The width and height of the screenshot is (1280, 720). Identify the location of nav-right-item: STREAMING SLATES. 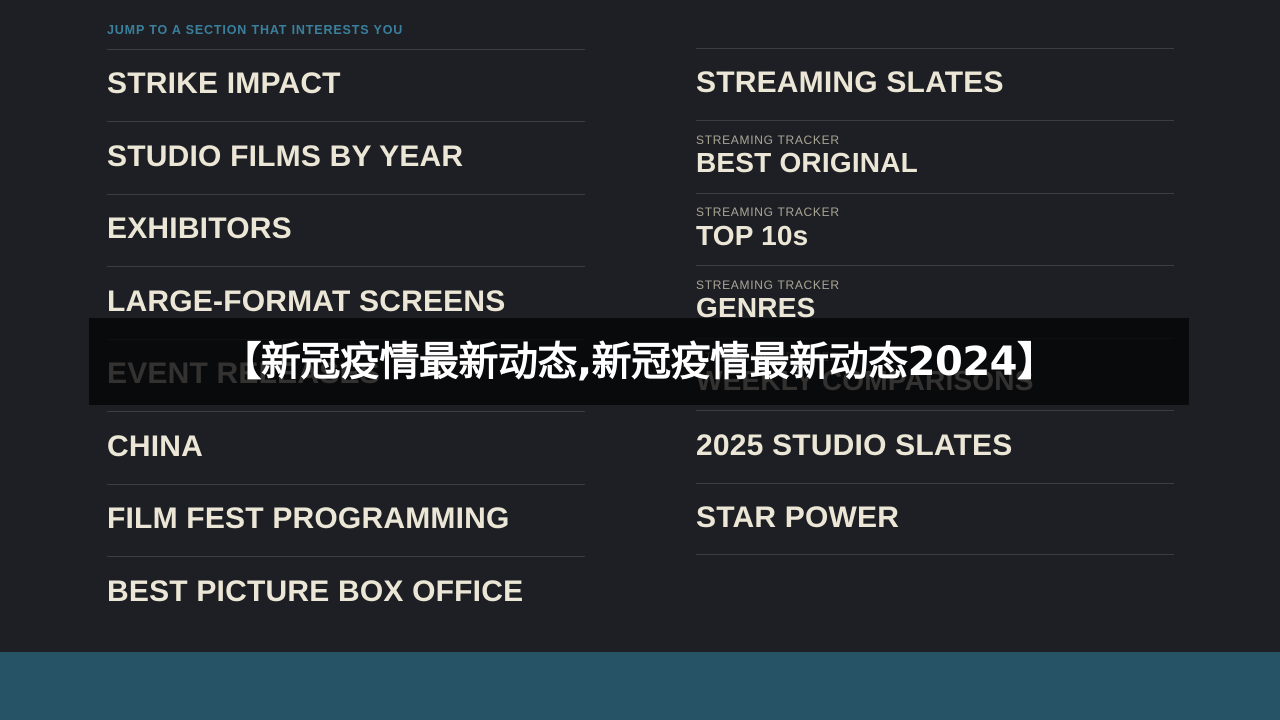
(935, 84).